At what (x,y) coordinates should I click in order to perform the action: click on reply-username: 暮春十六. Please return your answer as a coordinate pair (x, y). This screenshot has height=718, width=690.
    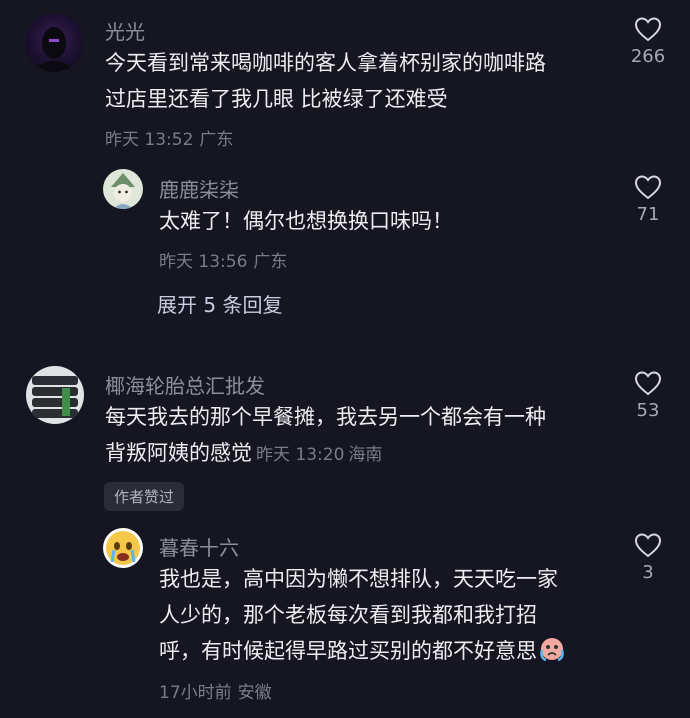
    Looking at the image, I should click on (199, 546).